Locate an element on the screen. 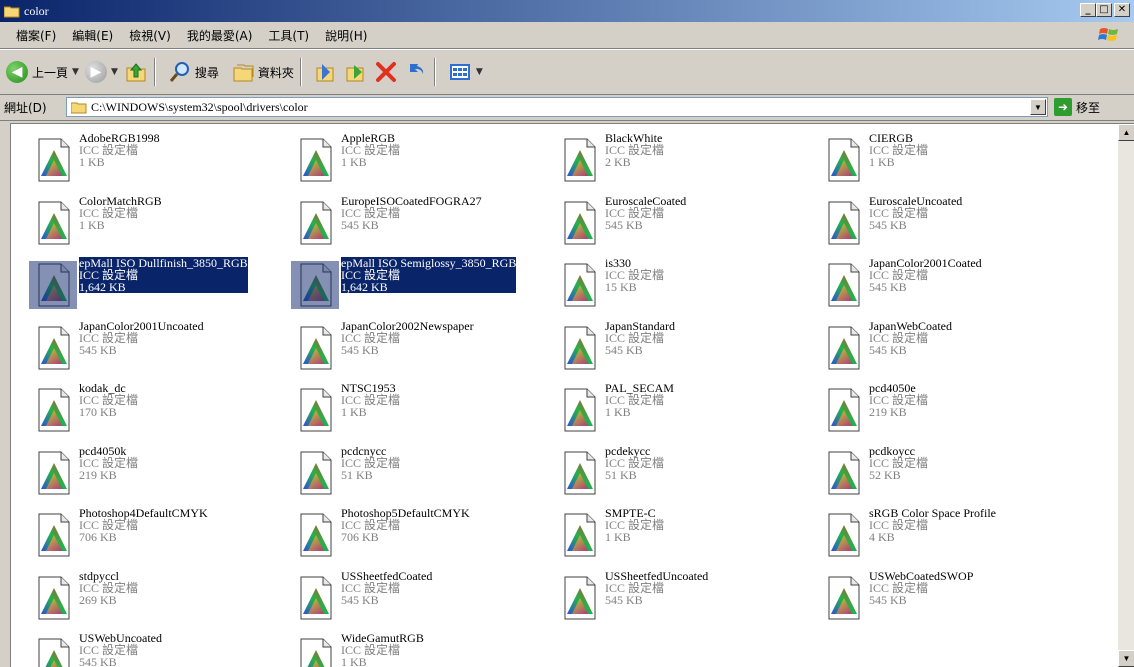  file-item: pcdcnycc ICC 設定檔 51 KB is located at coordinates (413, 473).